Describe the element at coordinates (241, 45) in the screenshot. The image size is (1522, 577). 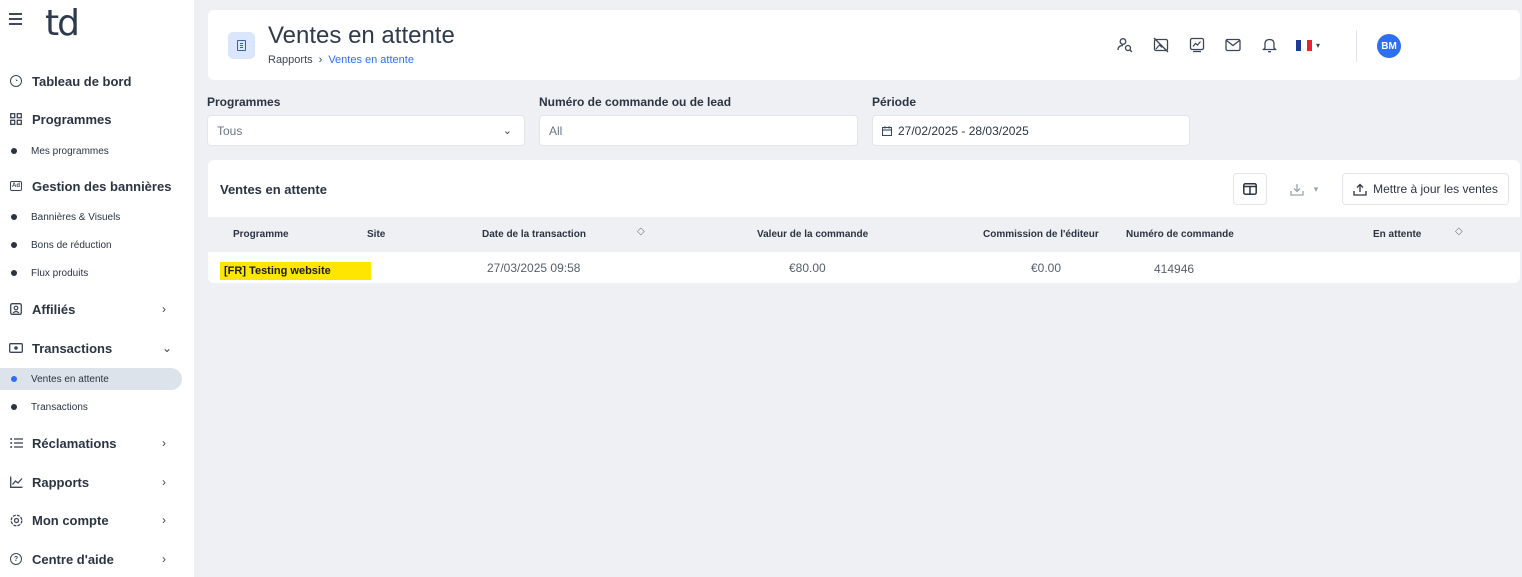
I see `document-icon` at that location.